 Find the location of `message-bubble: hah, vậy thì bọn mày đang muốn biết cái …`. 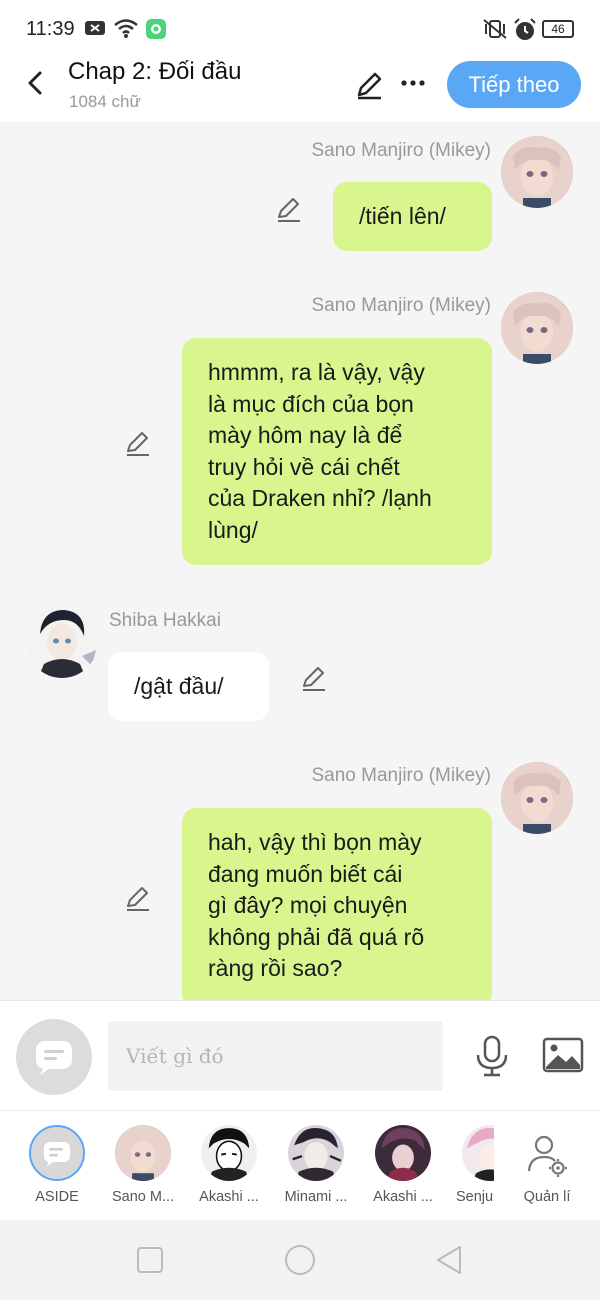

message-bubble: hah, vậy thì bọn mày đang muốn biết cái … is located at coordinates (337, 904).